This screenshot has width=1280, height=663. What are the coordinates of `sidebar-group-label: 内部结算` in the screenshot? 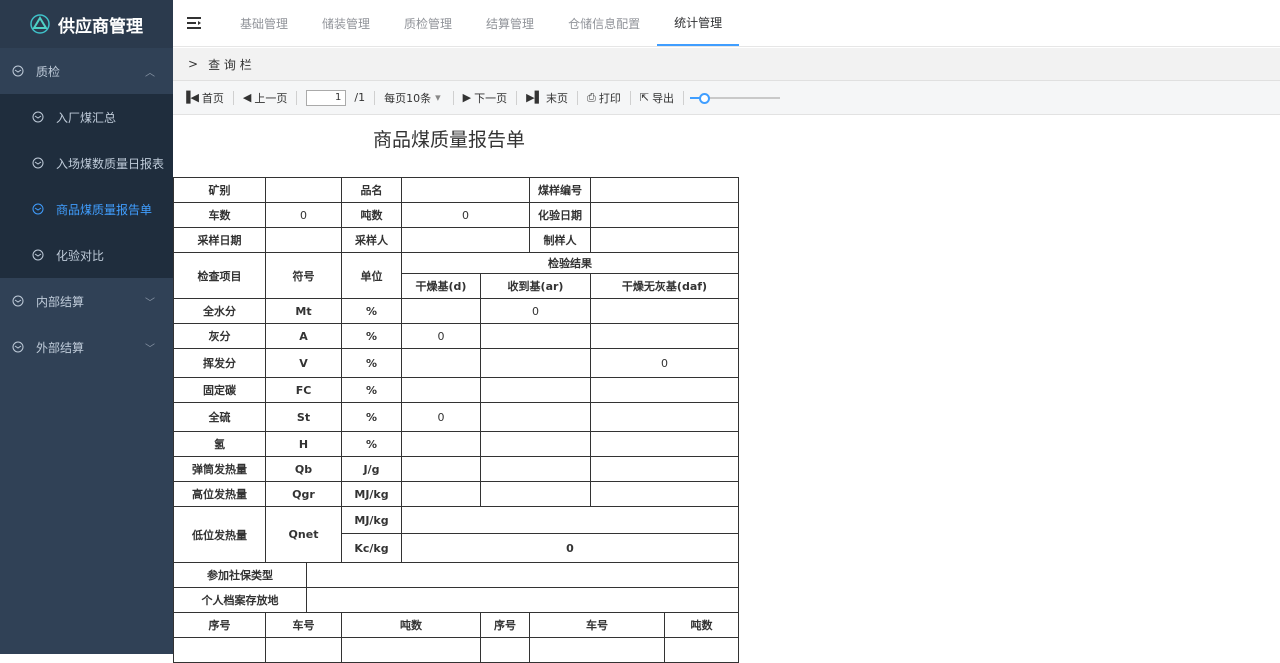 It's located at (60, 301).